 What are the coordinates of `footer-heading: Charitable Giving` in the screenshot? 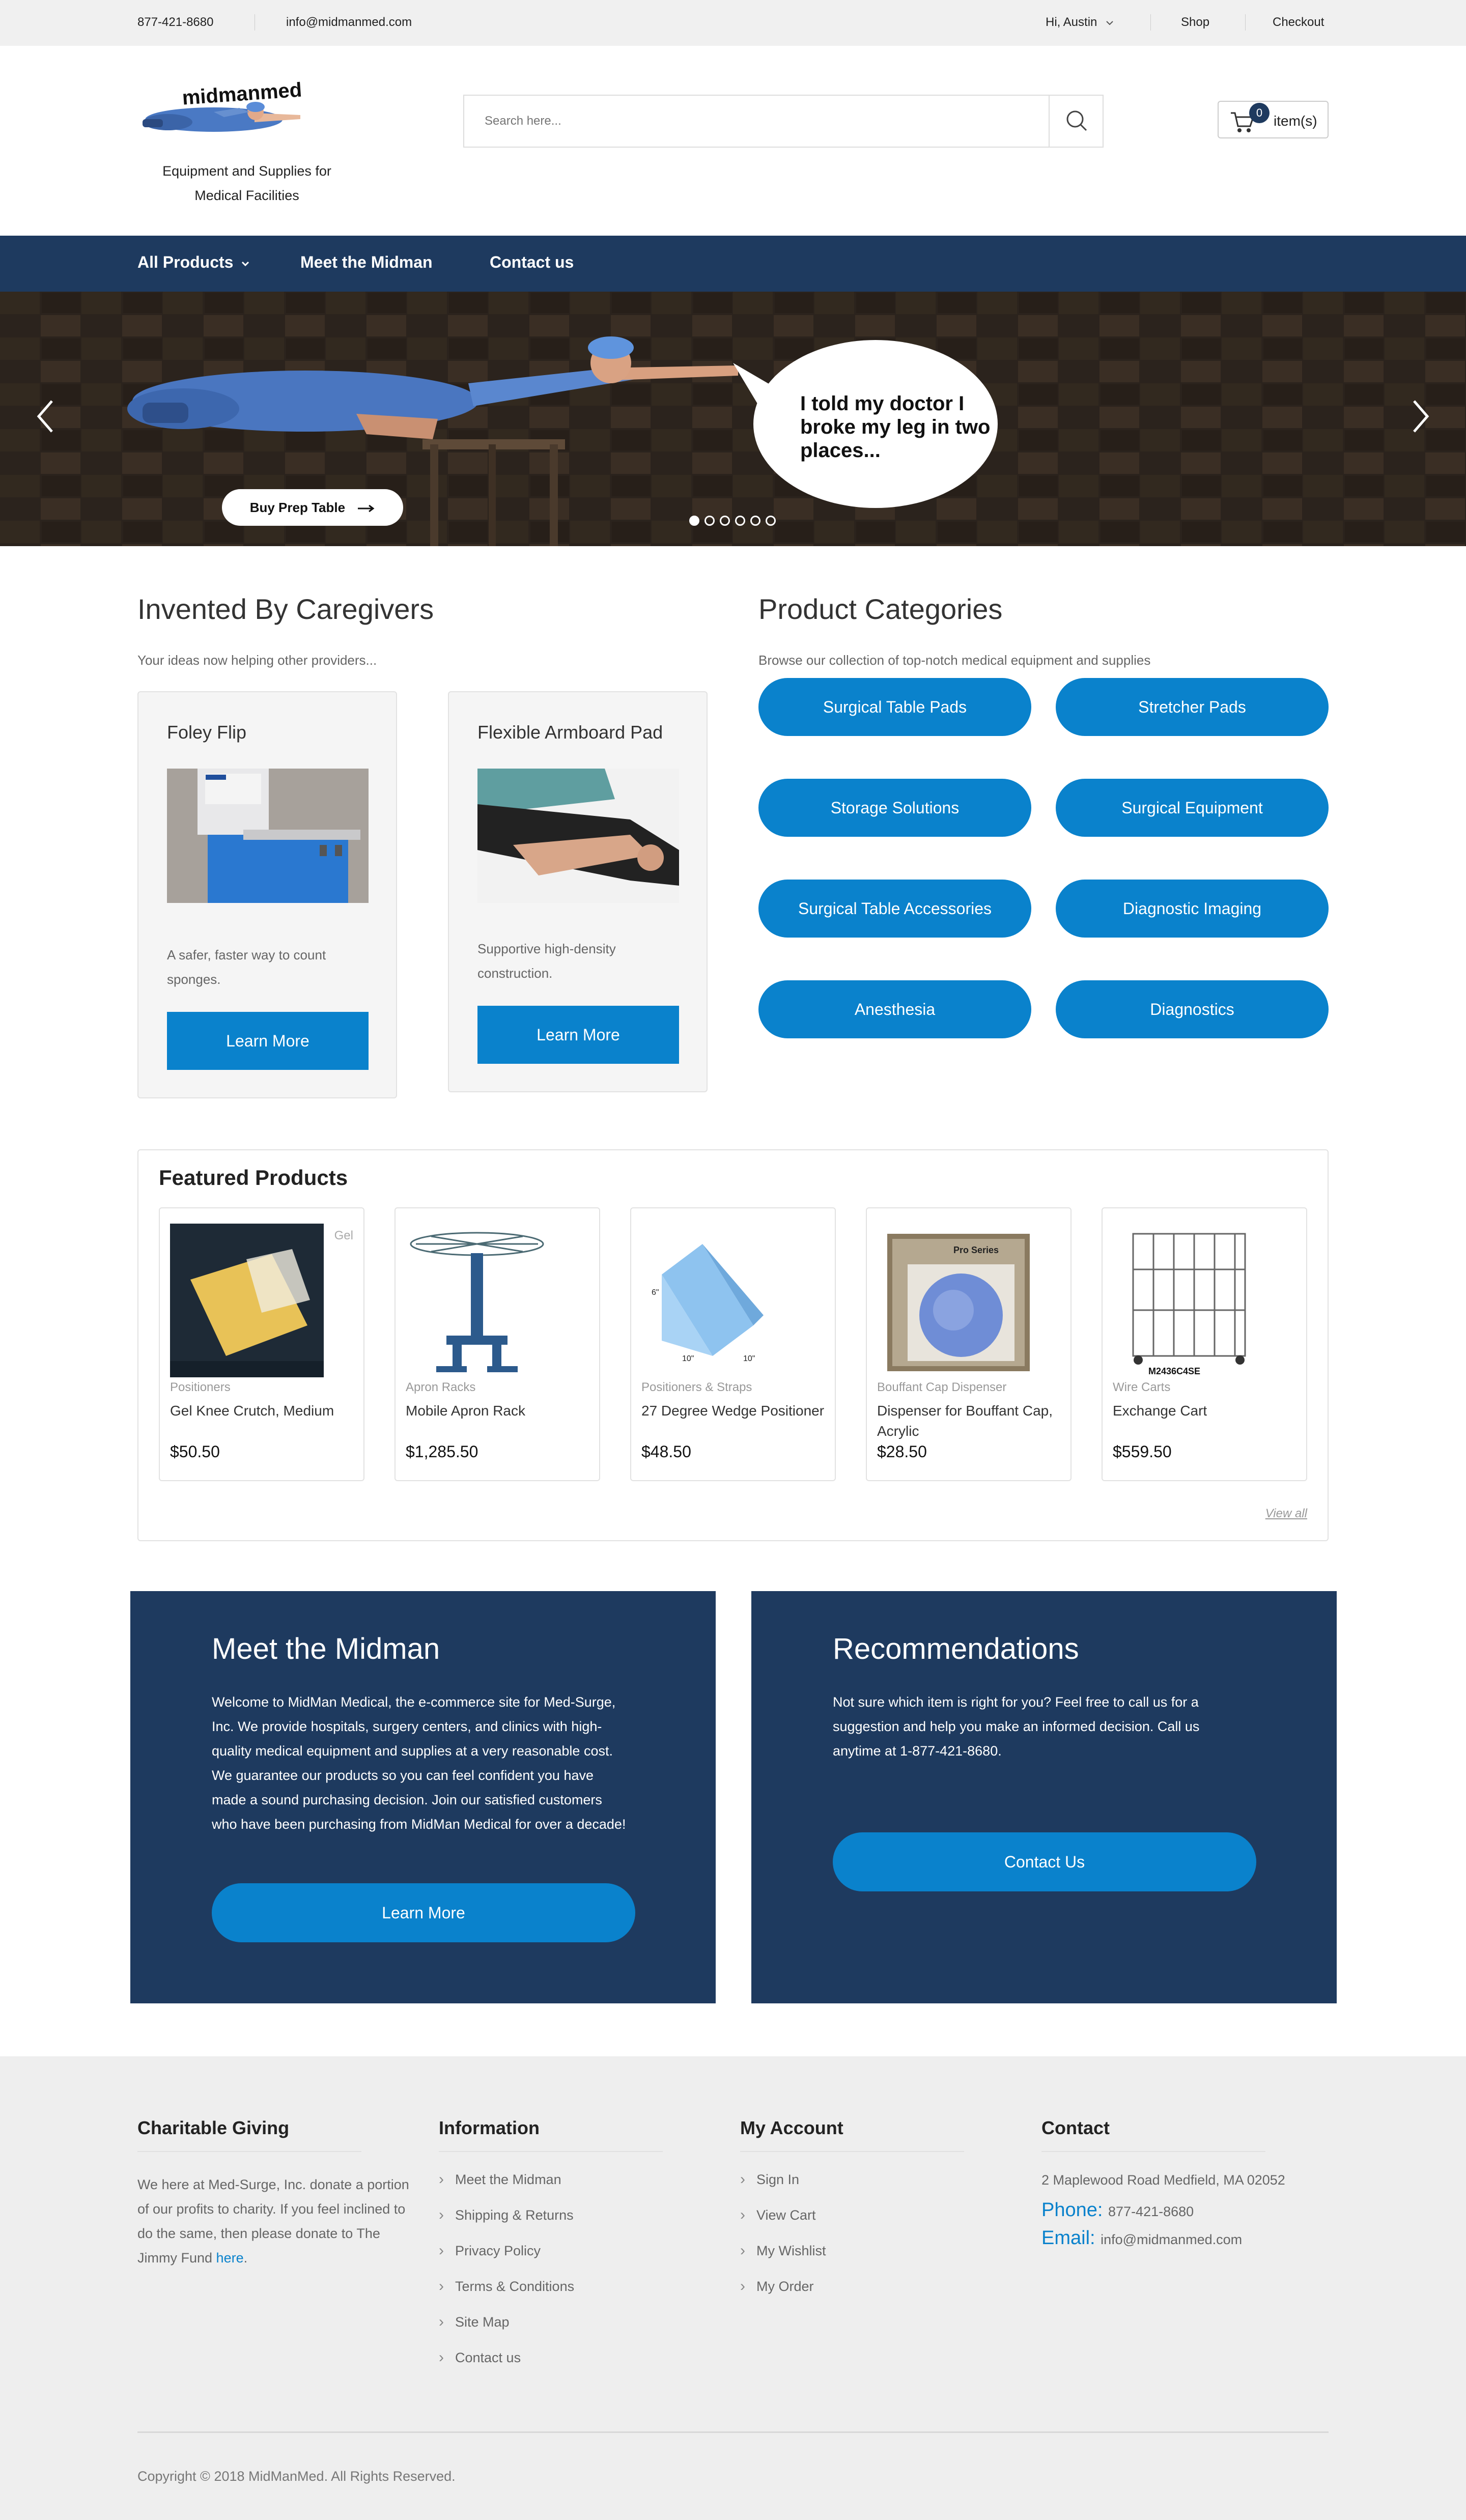 It's located at (249, 2134).